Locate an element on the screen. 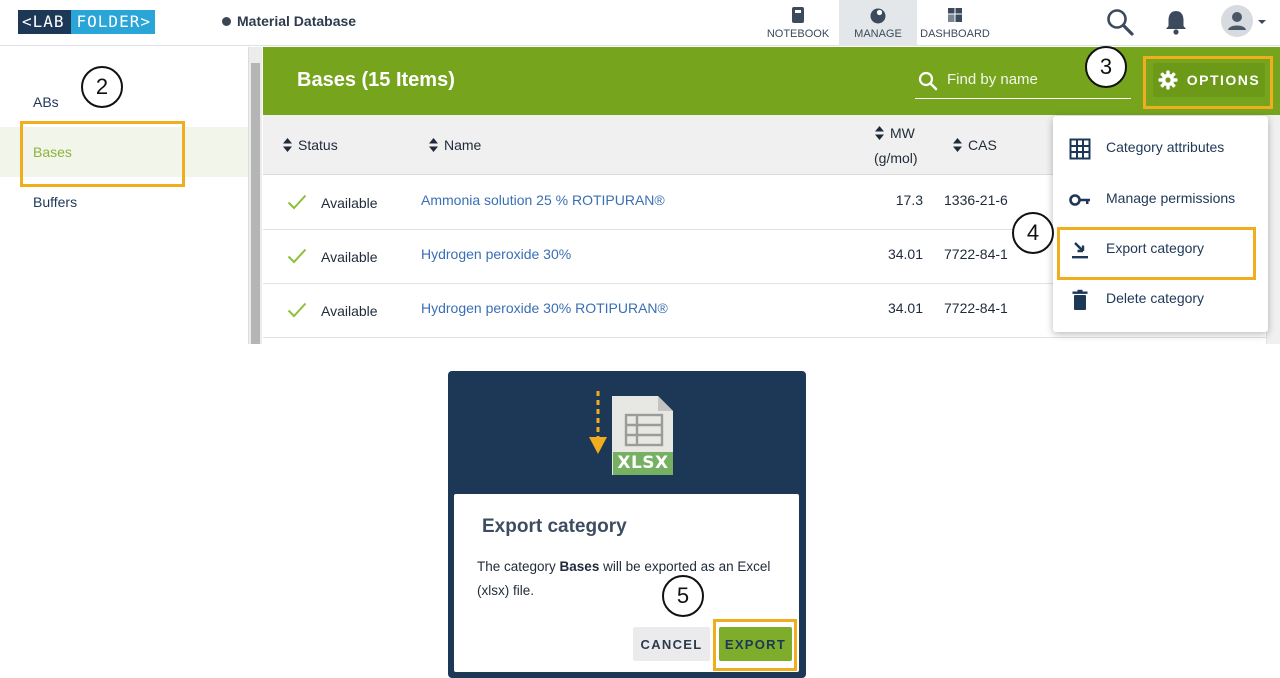 This screenshot has height=678, width=1280. grid-icon is located at coordinates (1080, 149).